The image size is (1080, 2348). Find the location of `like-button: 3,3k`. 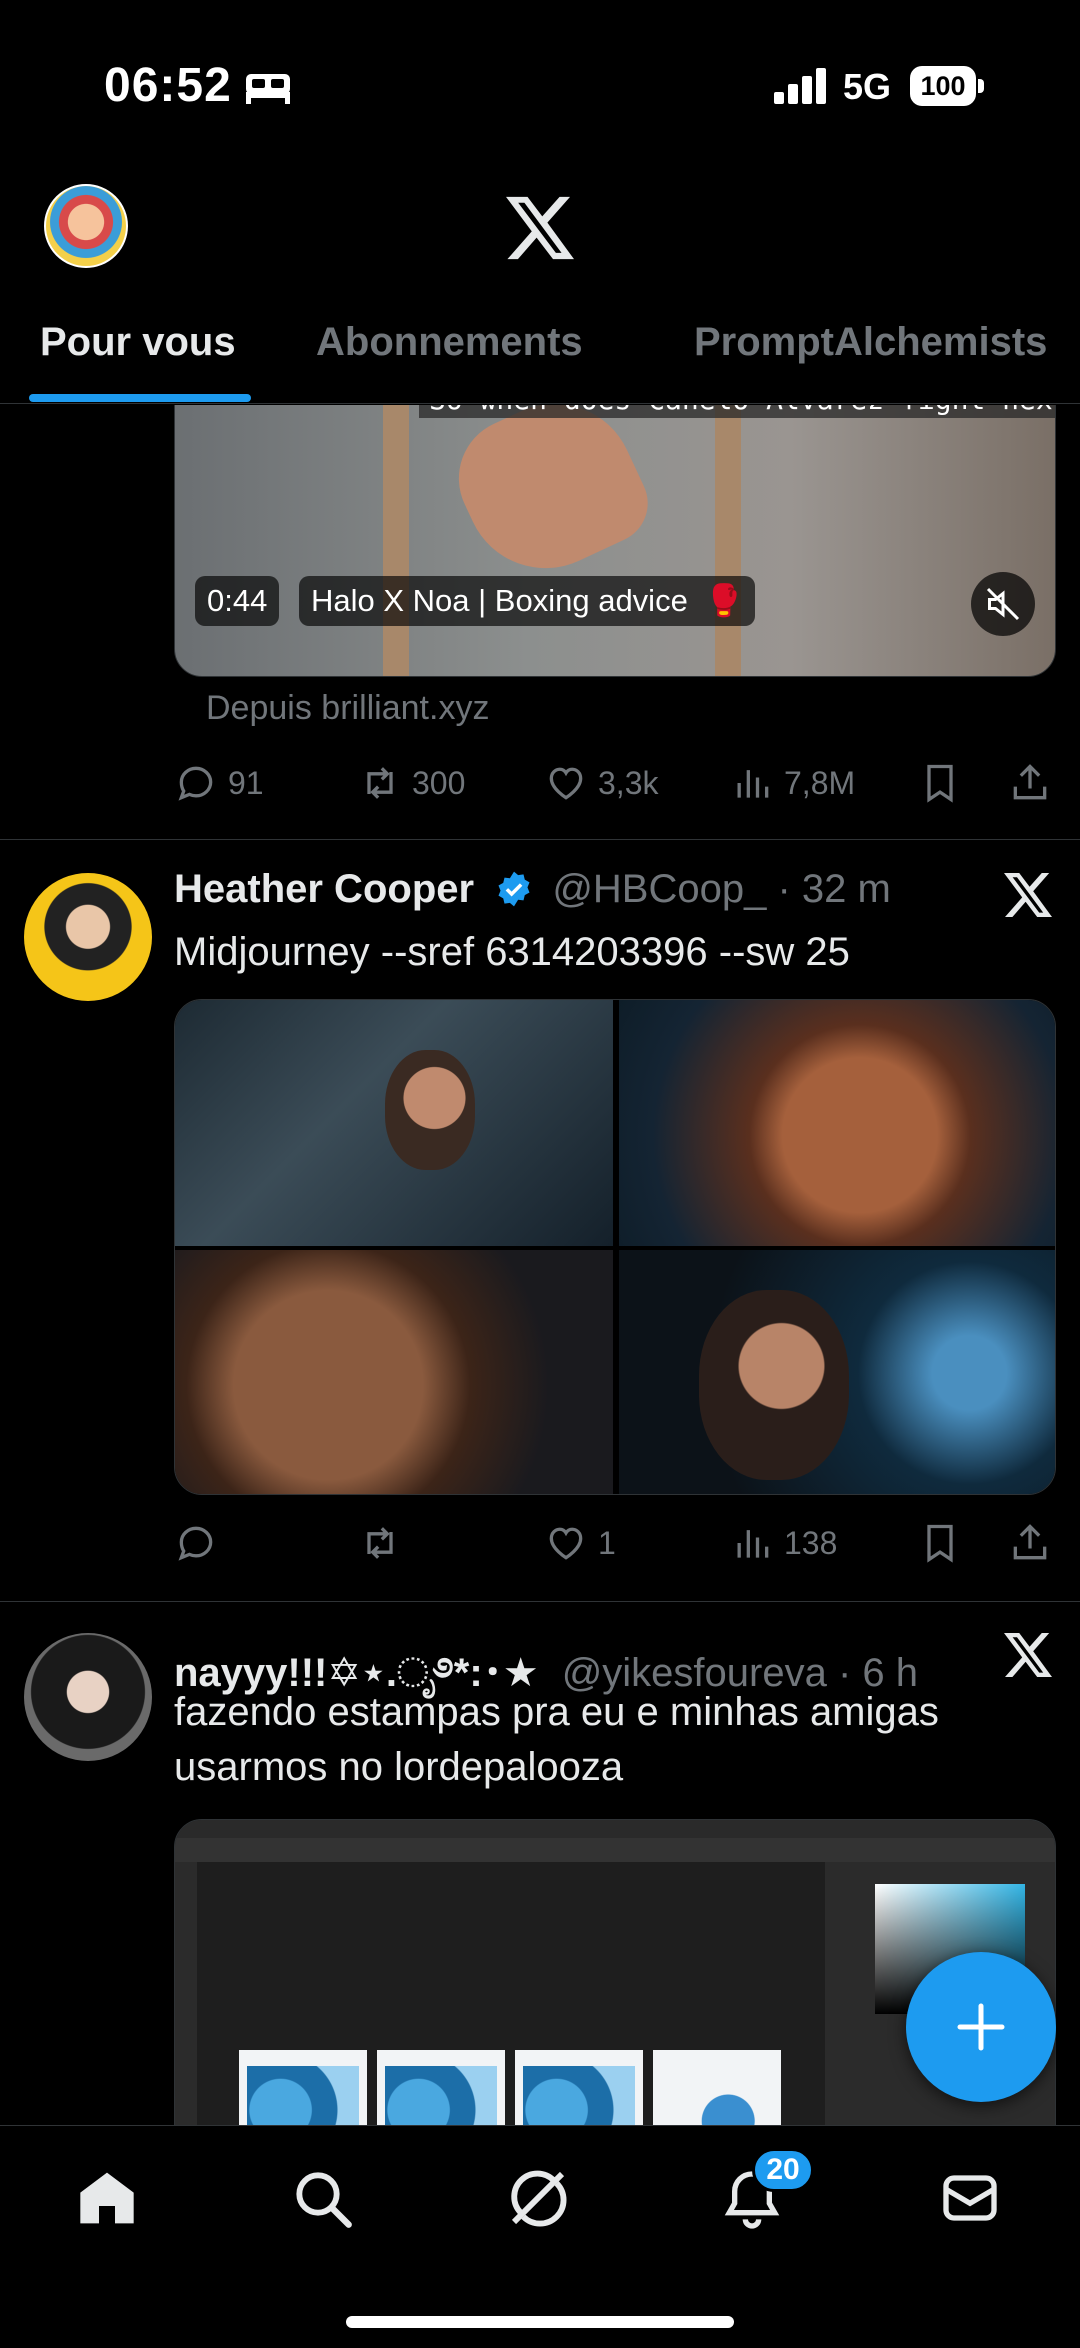

like-button: 3,3k is located at coordinates (601, 783).